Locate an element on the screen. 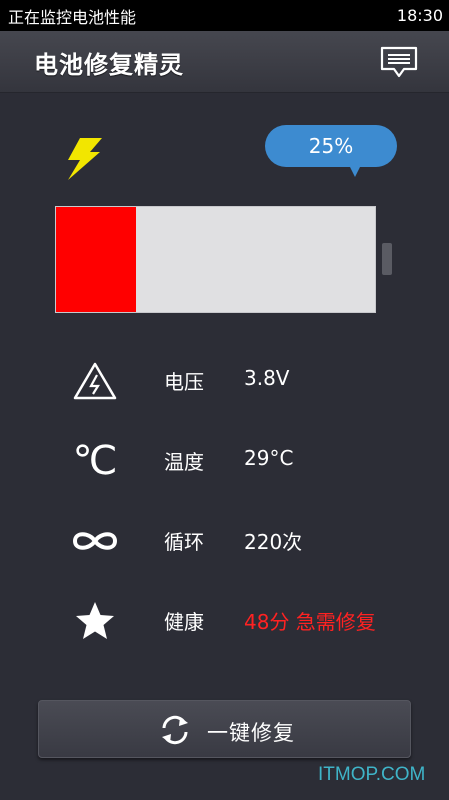 This screenshot has height=800, width=449. status-bar: 正在监控电池性能 18:30 is located at coordinates (224, 15).